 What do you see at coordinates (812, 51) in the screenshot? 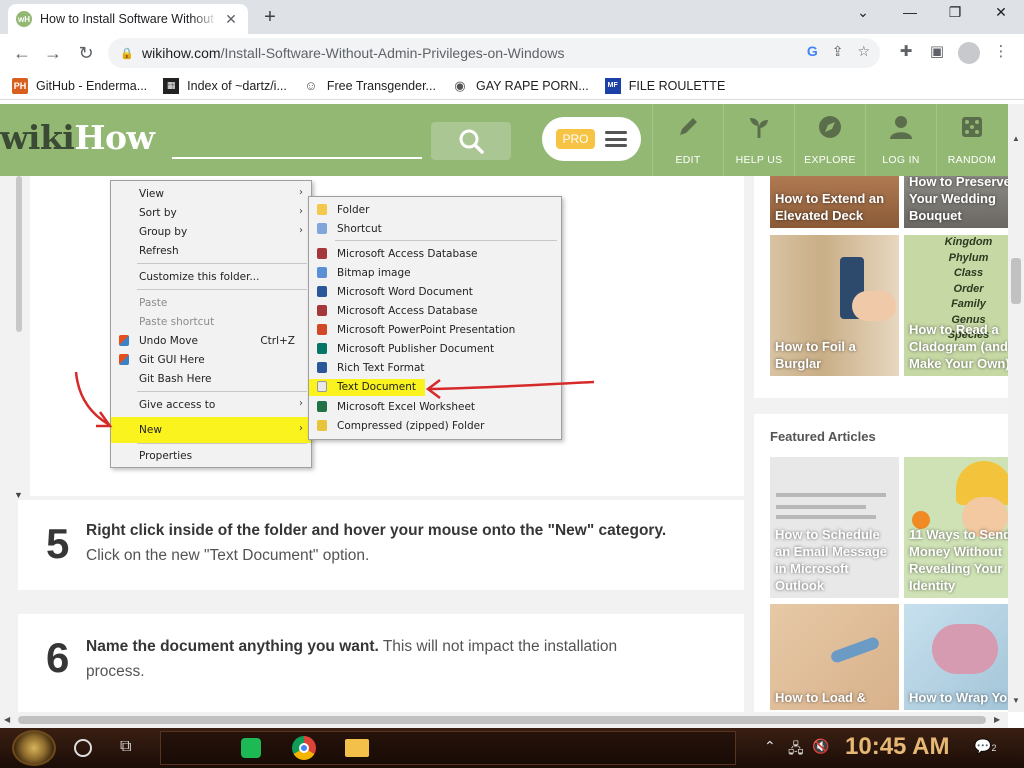
I see `google-lens-icon: G` at bounding box center [812, 51].